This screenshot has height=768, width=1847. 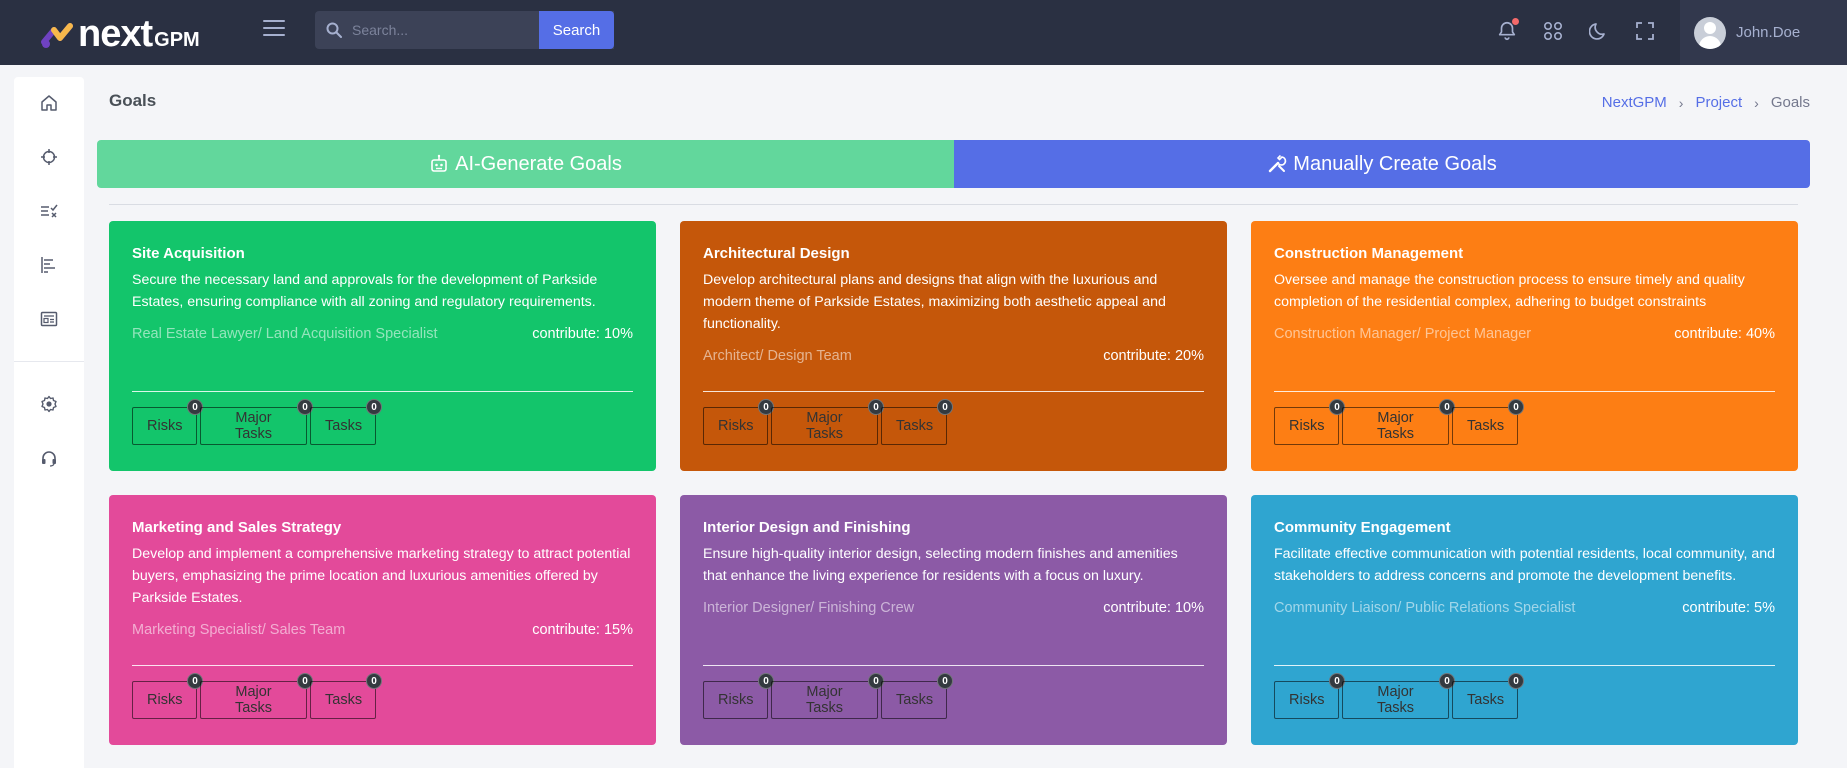 I want to click on goal-title: Marketing and Sales Strategy, so click(x=237, y=527).